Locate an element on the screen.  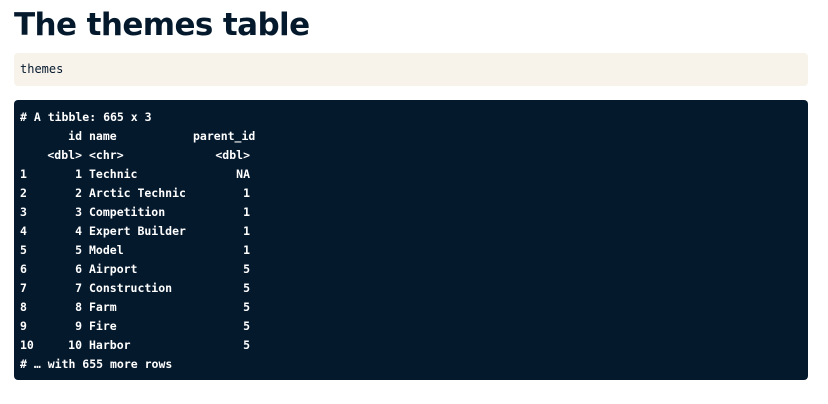
cell-id: 2 is located at coordinates (78, 193).